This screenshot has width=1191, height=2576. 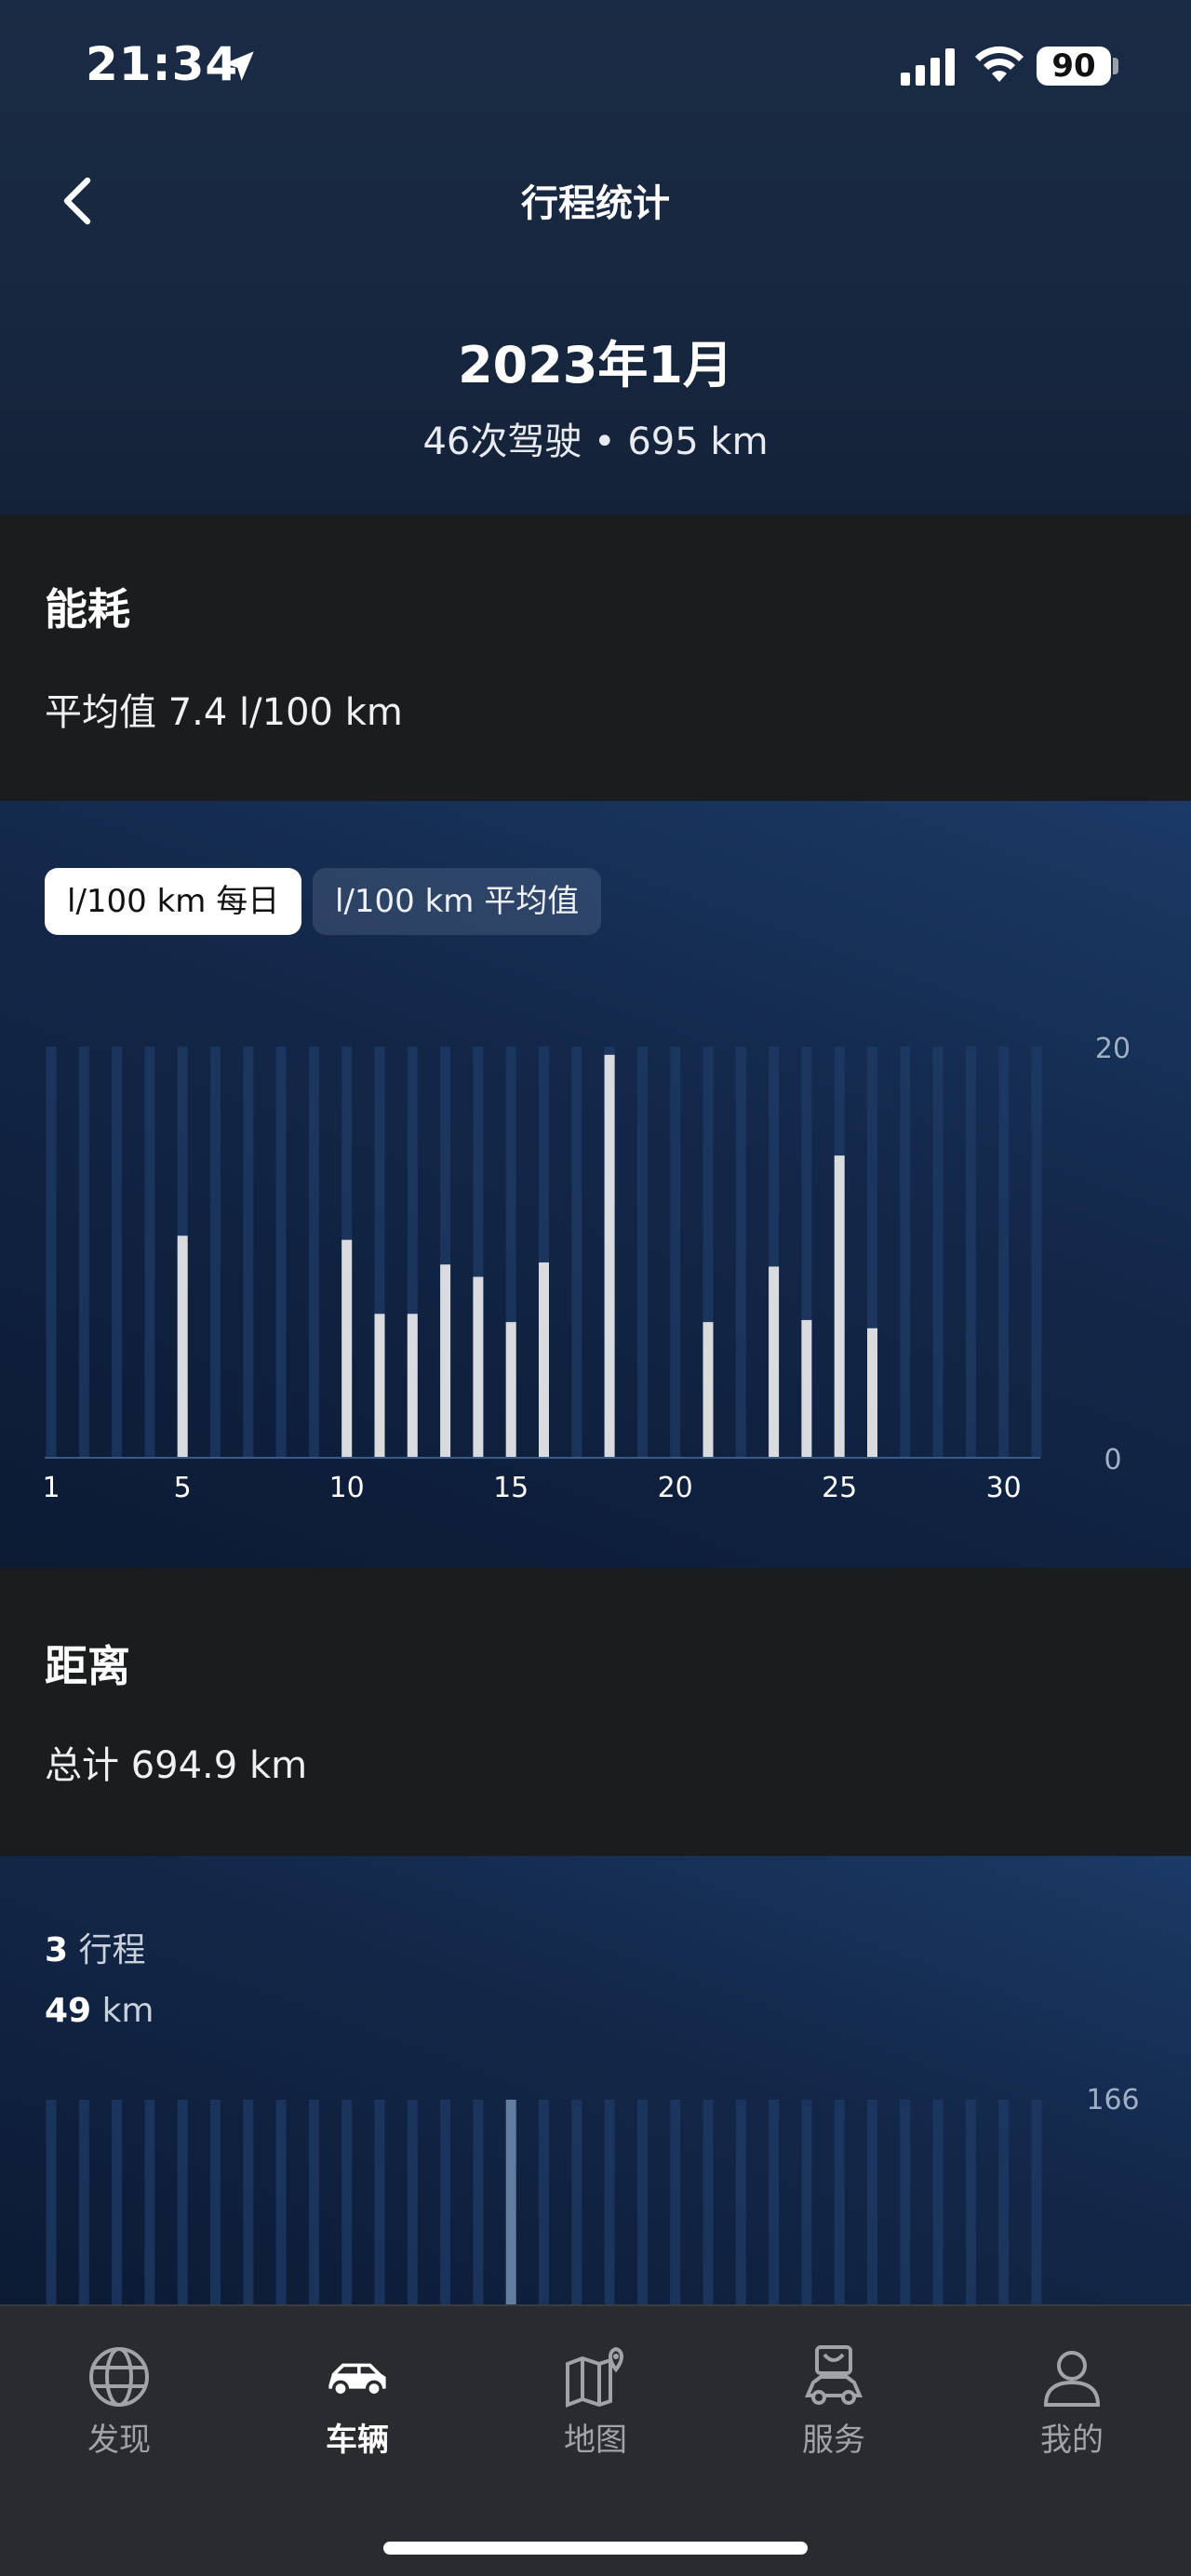 I want to click on tab-service: 服务, so click(x=834, y=2401).